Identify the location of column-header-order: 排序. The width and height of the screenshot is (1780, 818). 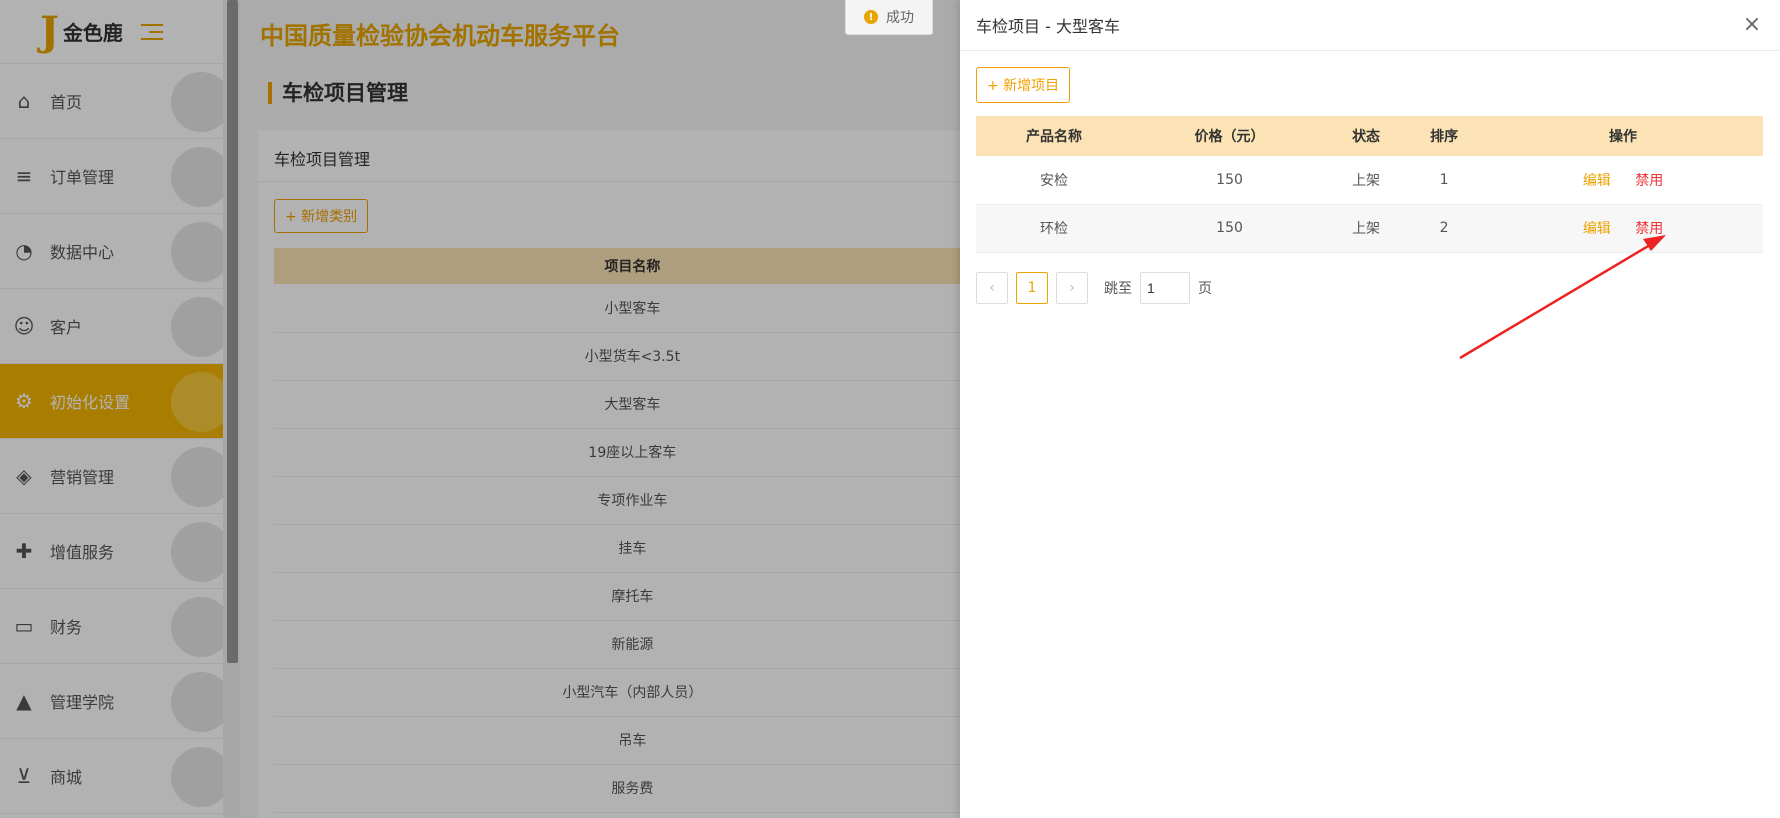
(1444, 136).